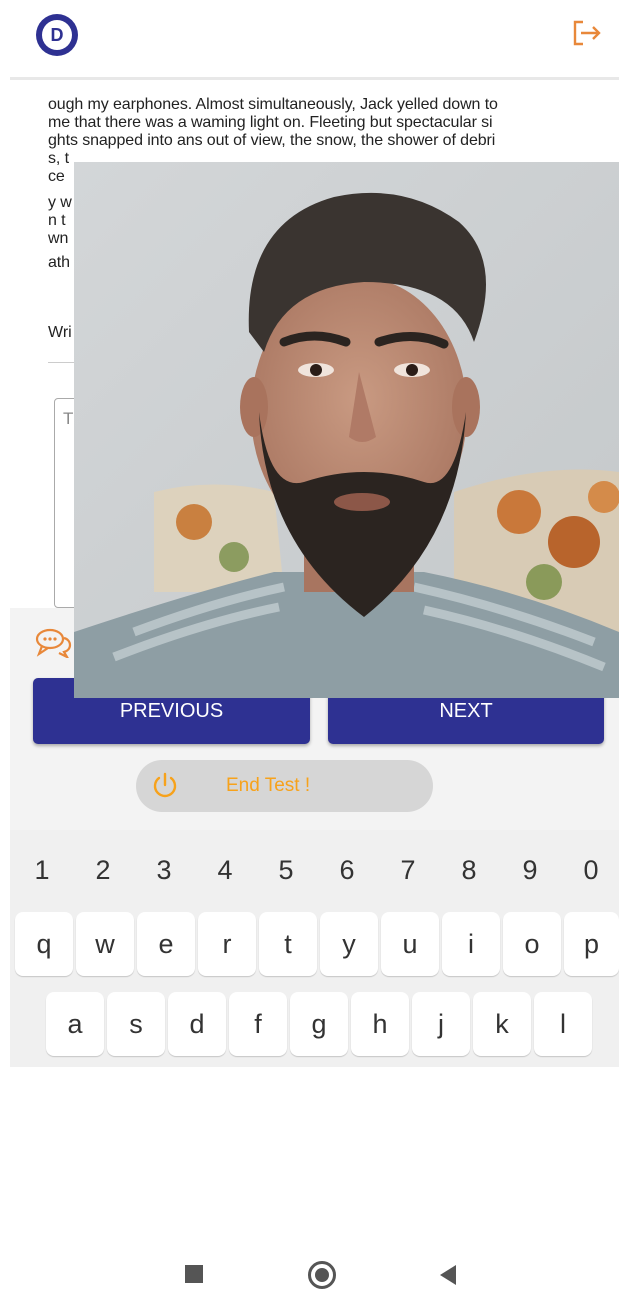 This screenshot has height=1289, width=619. Describe the element at coordinates (75, 1024) in the screenshot. I see `key-a: a` at that location.